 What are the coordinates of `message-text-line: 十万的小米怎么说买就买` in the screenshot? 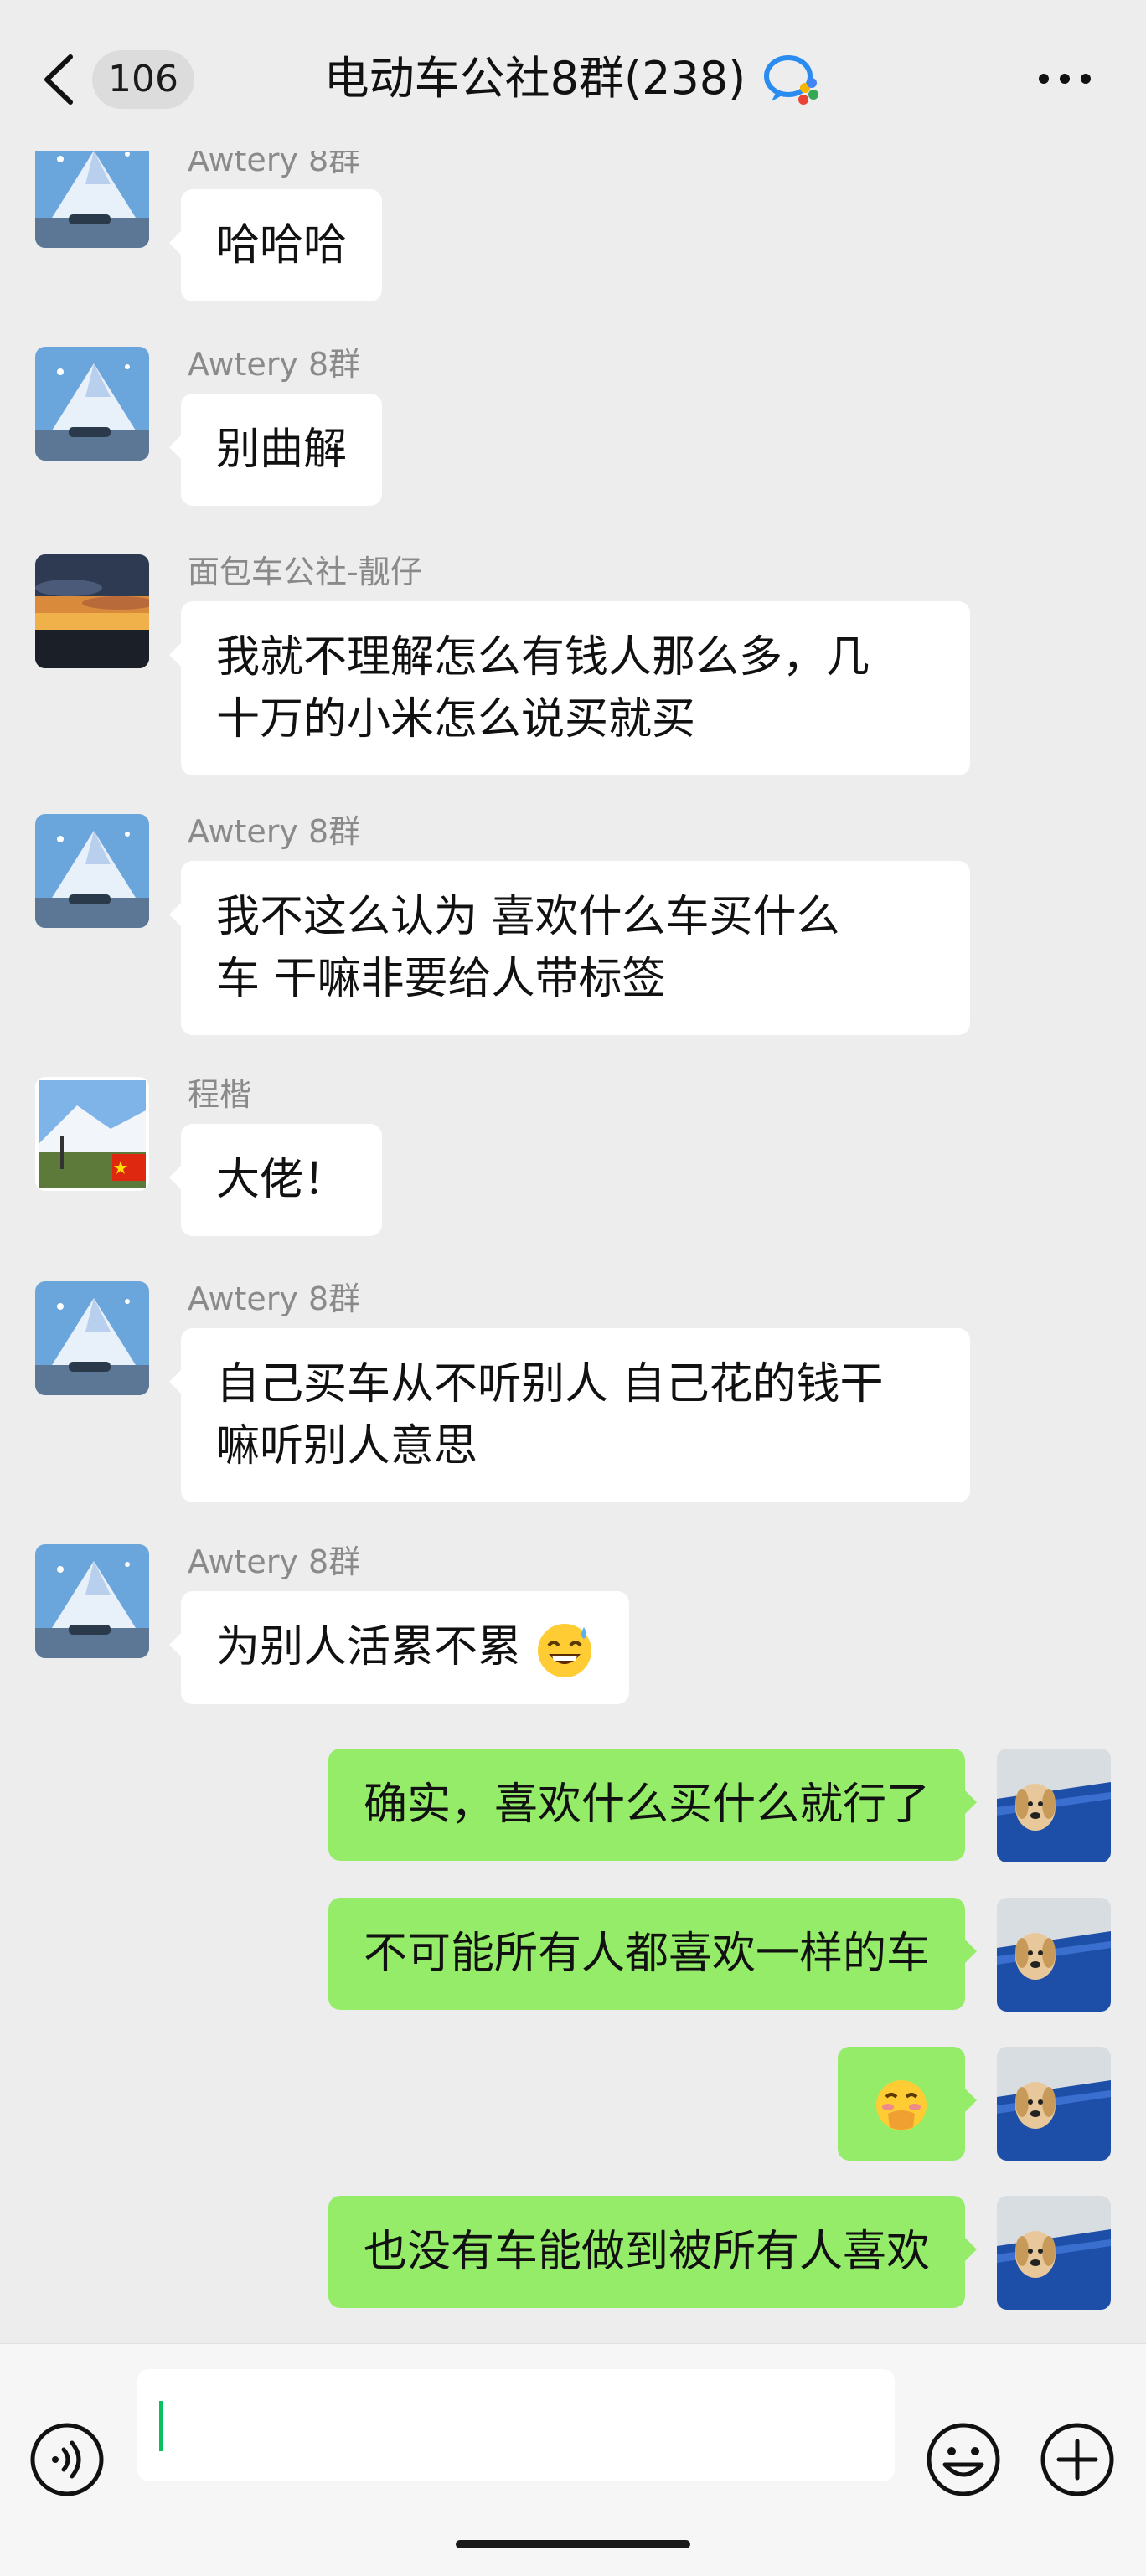 It's located at (456, 719).